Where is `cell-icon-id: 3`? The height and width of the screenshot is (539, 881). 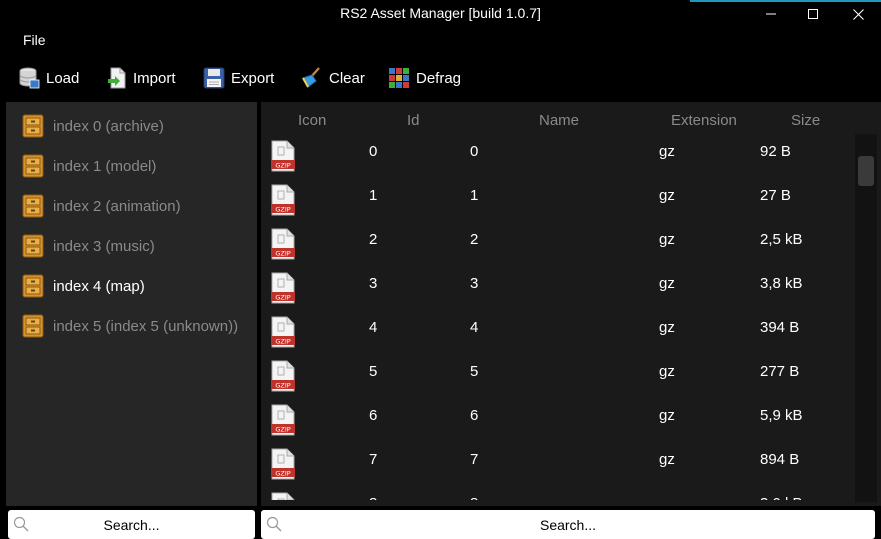
cell-icon-id: 3 is located at coordinates (373, 283).